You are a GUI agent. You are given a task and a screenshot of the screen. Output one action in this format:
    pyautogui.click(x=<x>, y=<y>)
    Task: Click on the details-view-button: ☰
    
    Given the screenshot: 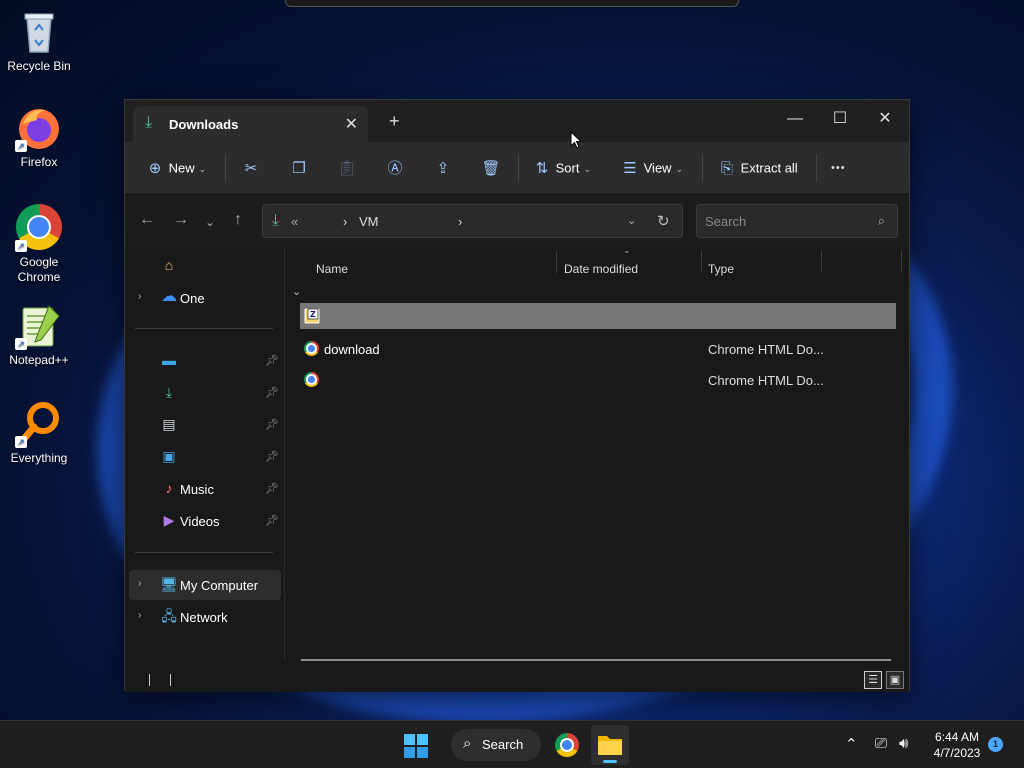 What is the action you would take?
    pyautogui.click(x=873, y=680)
    